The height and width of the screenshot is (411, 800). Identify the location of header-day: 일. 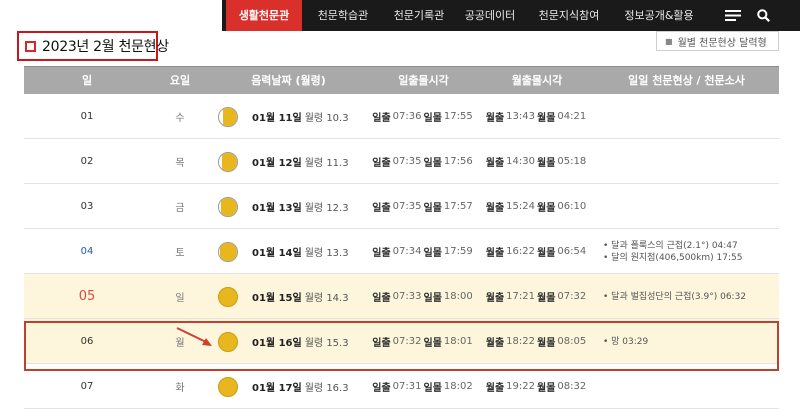
(87, 80).